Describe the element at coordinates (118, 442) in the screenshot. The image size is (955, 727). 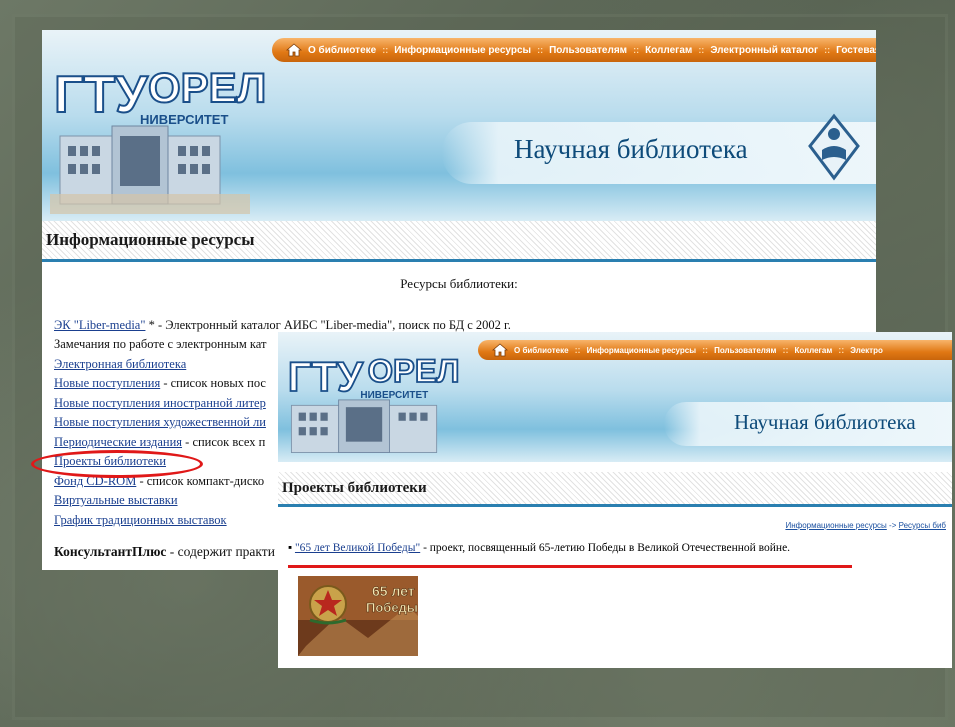
I see `link-periodicals: Периодические издания` at that location.